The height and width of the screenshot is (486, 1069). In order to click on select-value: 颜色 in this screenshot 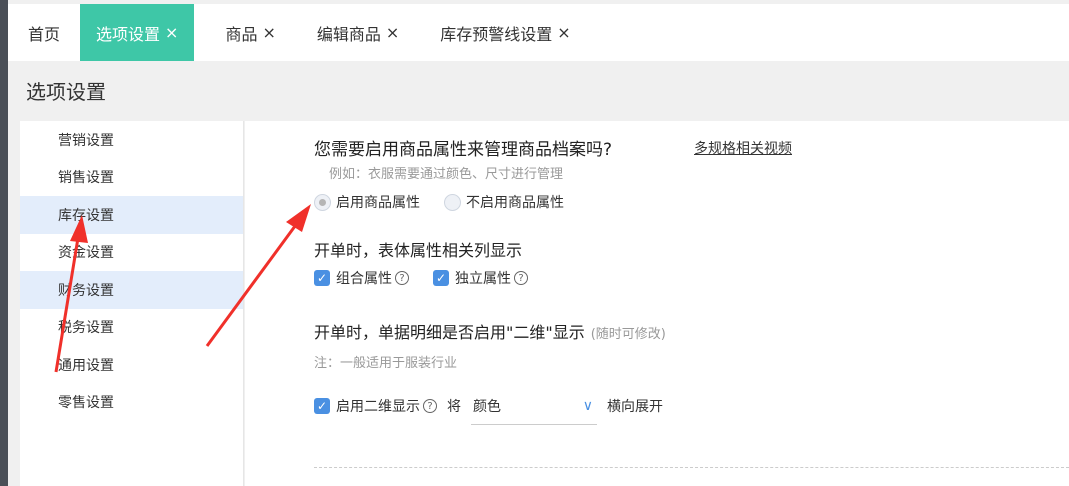, I will do `click(487, 406)`.